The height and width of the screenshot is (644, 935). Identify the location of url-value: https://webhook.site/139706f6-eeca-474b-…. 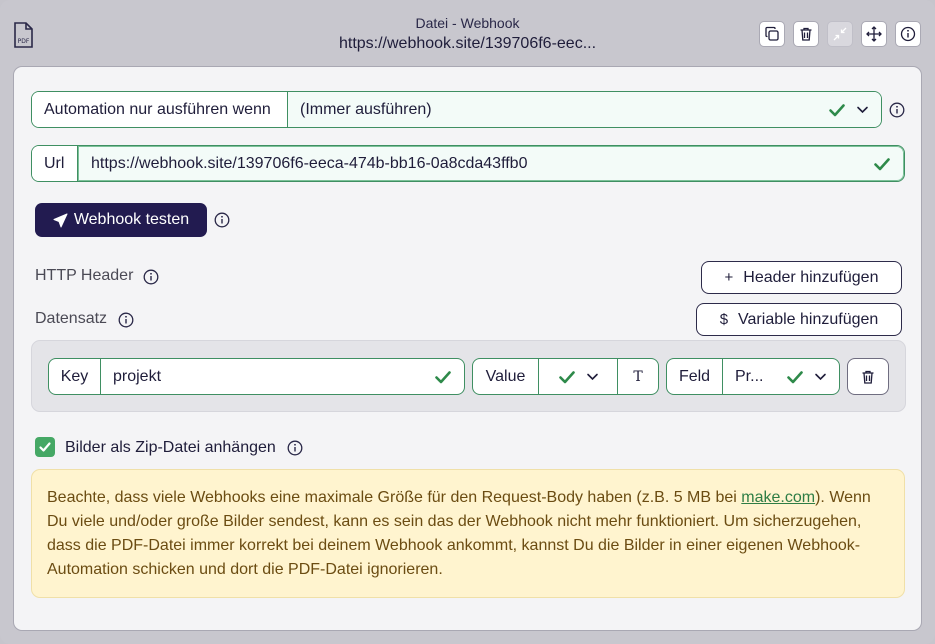
(309, 163).